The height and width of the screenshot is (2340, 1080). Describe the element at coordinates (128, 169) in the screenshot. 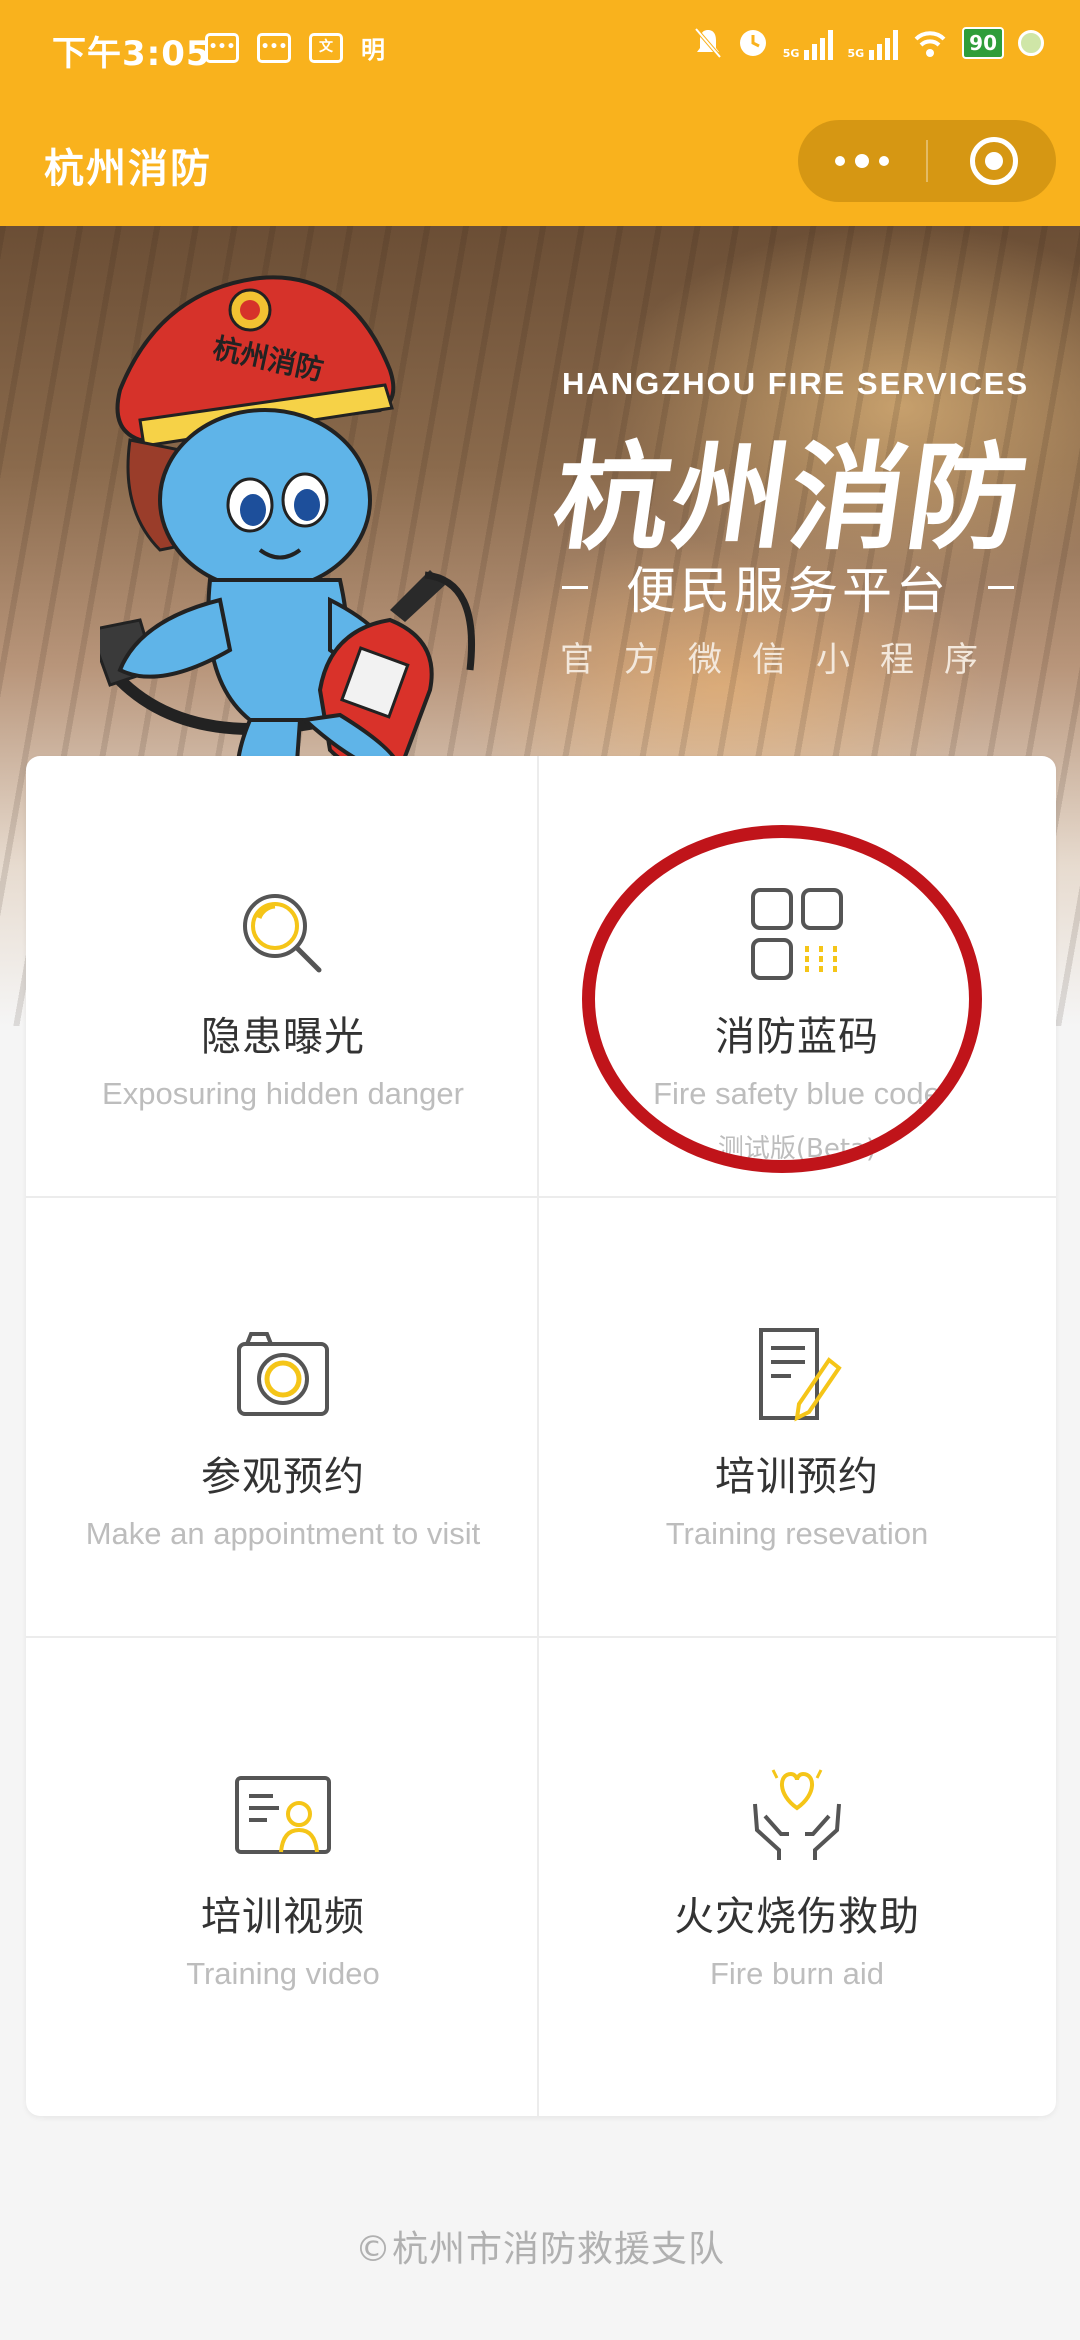

I see `page-title: 杭州消防` at that location.